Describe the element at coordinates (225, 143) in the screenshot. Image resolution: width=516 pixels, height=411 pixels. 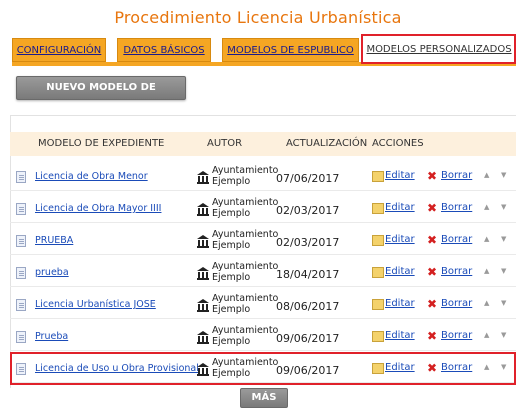
I see `column-header-author: AUTOR` at that location.